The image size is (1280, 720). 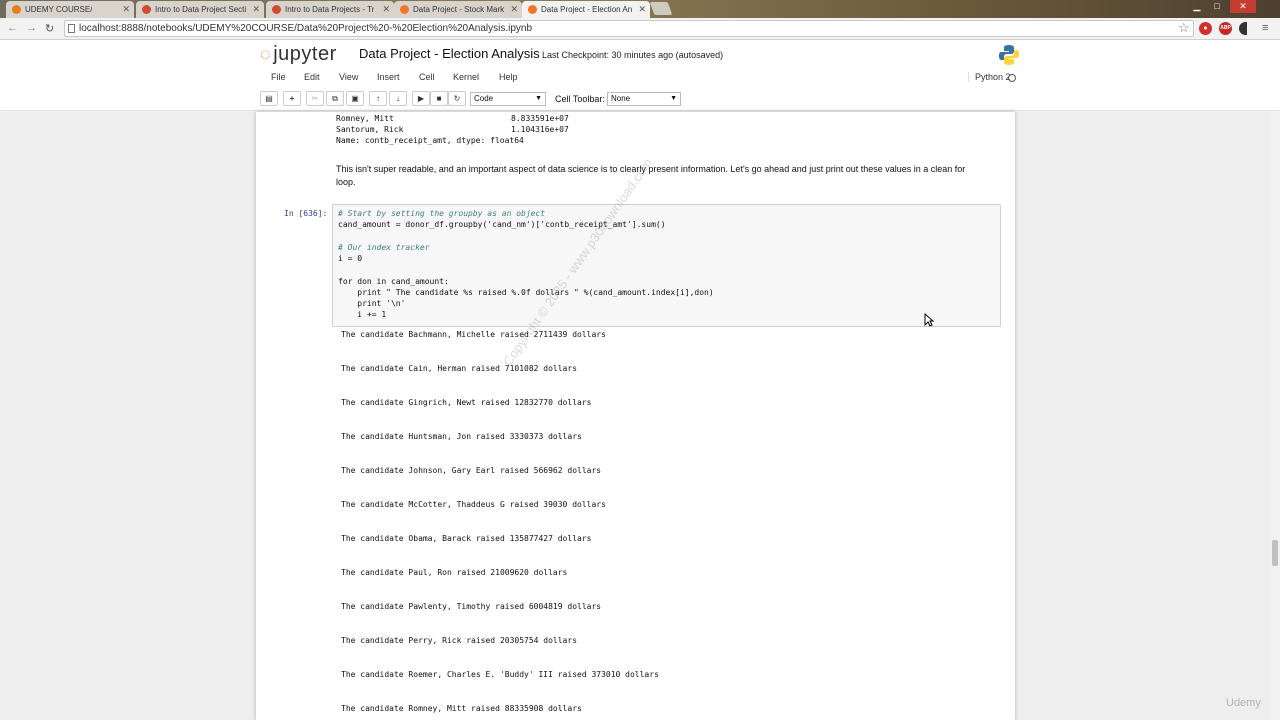 What do you see at coordinates (1217, 6) in the screenshot?
I see `maximize-icon: □` at bounding box center [1217, 6].